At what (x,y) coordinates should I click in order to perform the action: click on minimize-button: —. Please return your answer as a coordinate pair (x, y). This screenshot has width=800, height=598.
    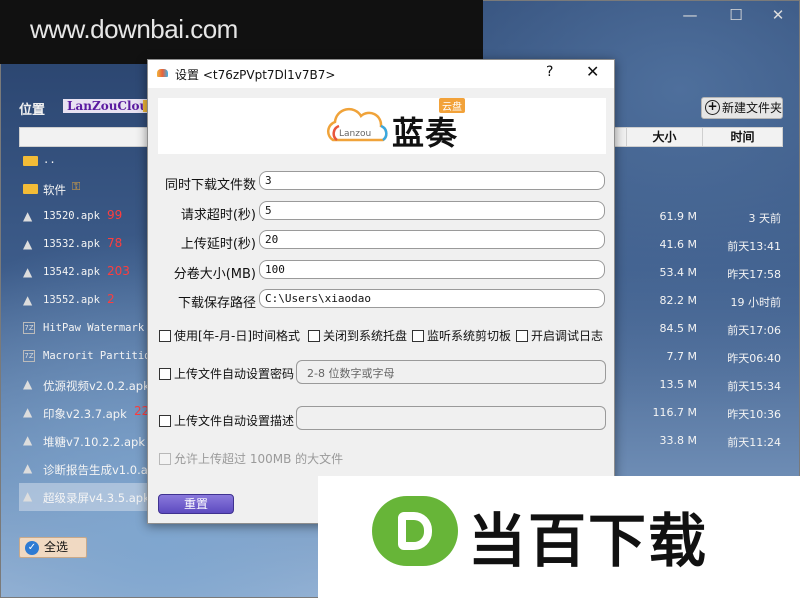
    Looking at the image, I should click on (690, 15).